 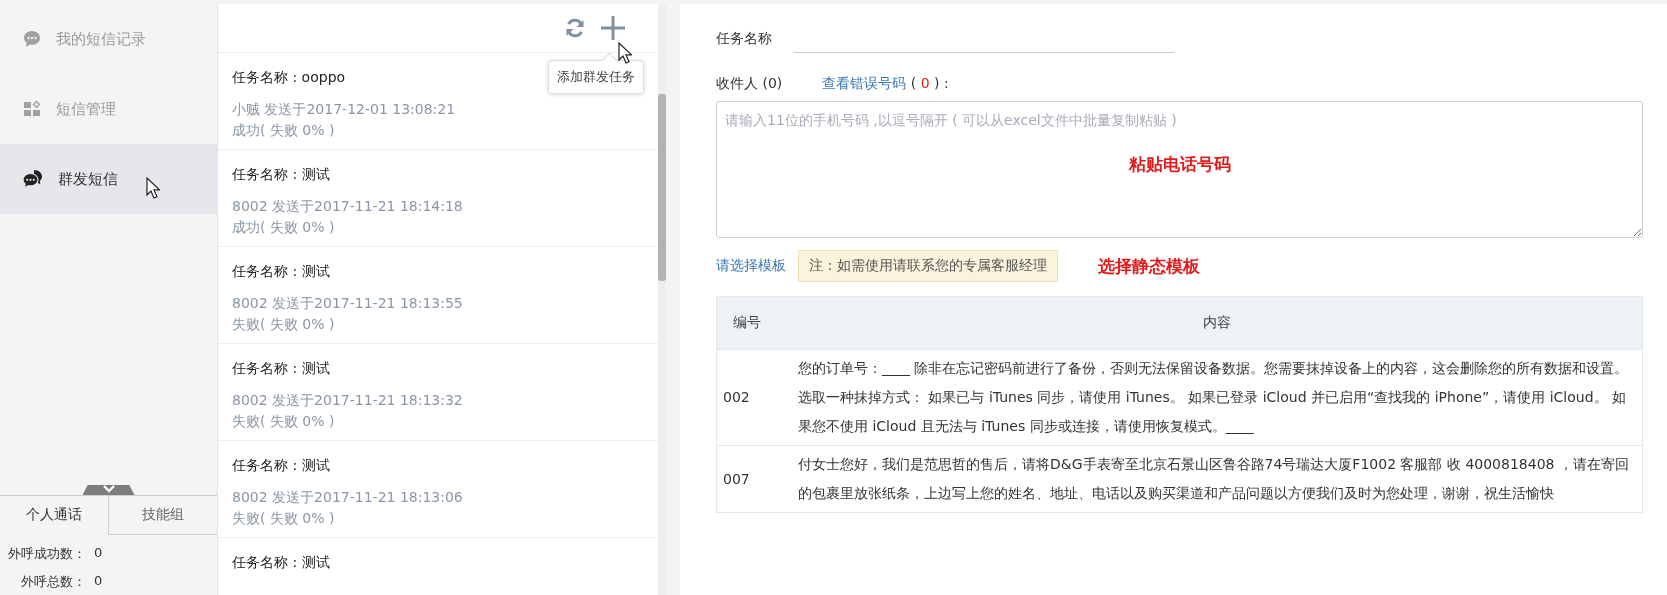 What do you see at coordinates (613, 28) in the screenshot?
I see `add-icon` at bounding box center [613, 28].